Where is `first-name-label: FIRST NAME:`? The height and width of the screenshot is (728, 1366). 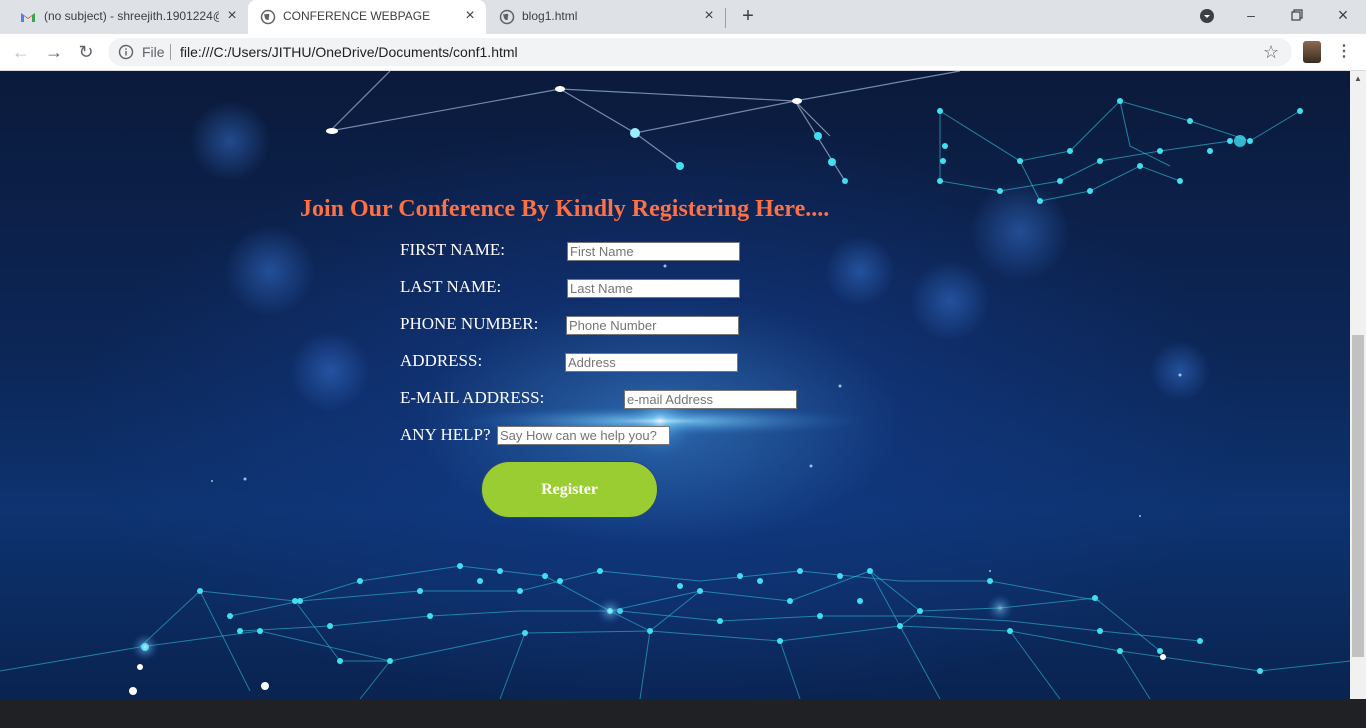
first-name-label: FIRST NAME: is located at coordinates (453, 249).